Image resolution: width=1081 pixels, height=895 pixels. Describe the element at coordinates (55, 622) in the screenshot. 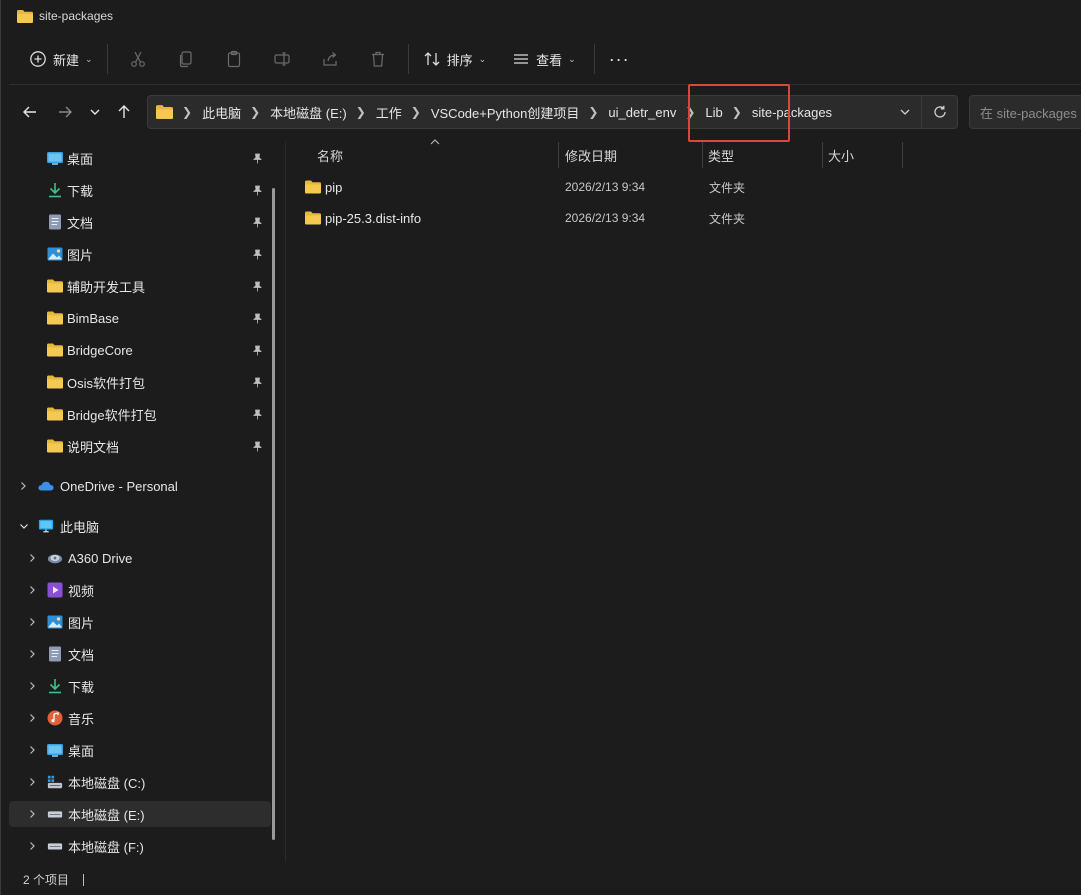

I see `pictures-icon` at that location.